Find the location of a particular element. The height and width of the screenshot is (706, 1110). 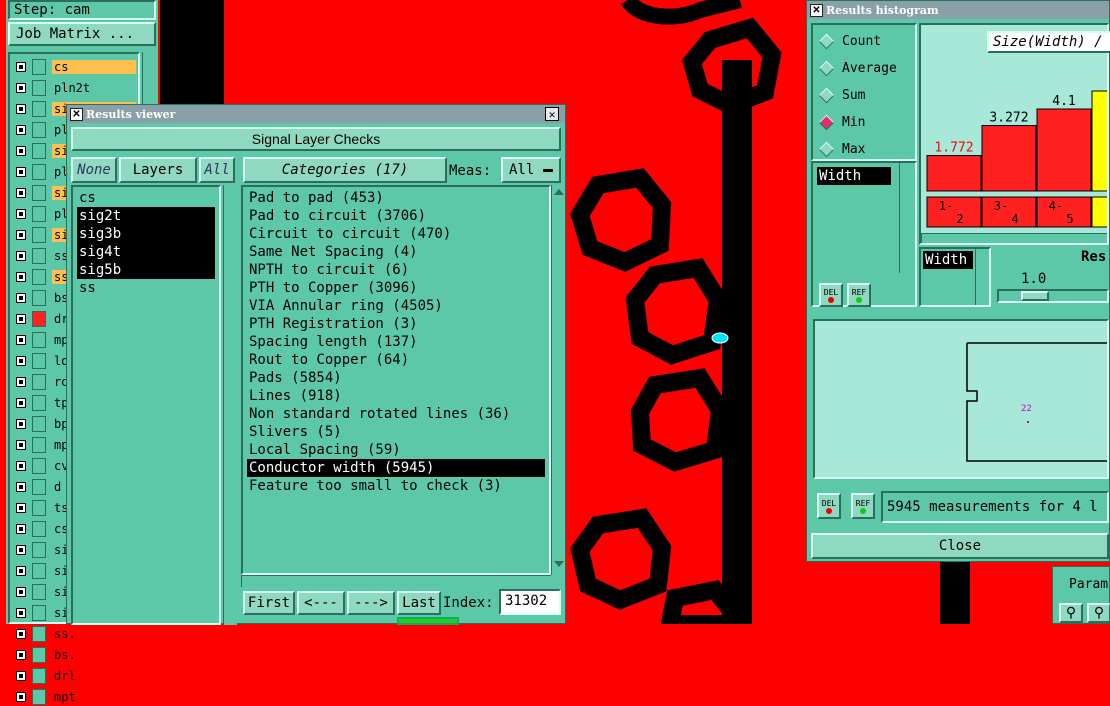

layer-row: sig5b is located at coordinates (146, 270).